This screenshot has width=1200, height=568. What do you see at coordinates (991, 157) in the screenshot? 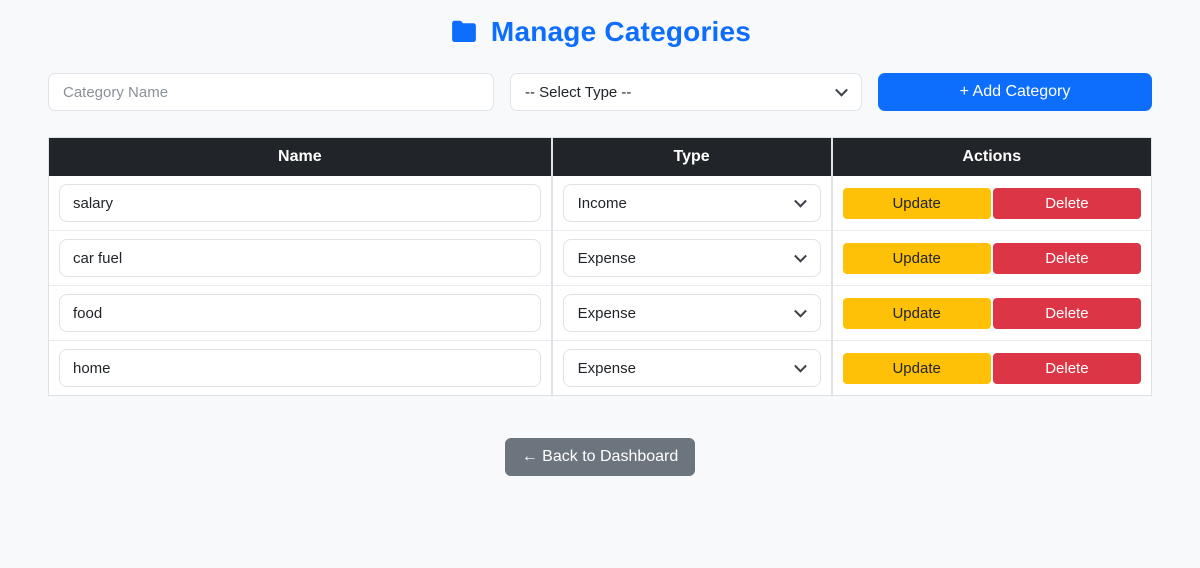
I see `column-header-actions: Actions` at bounding box center [991, 157].